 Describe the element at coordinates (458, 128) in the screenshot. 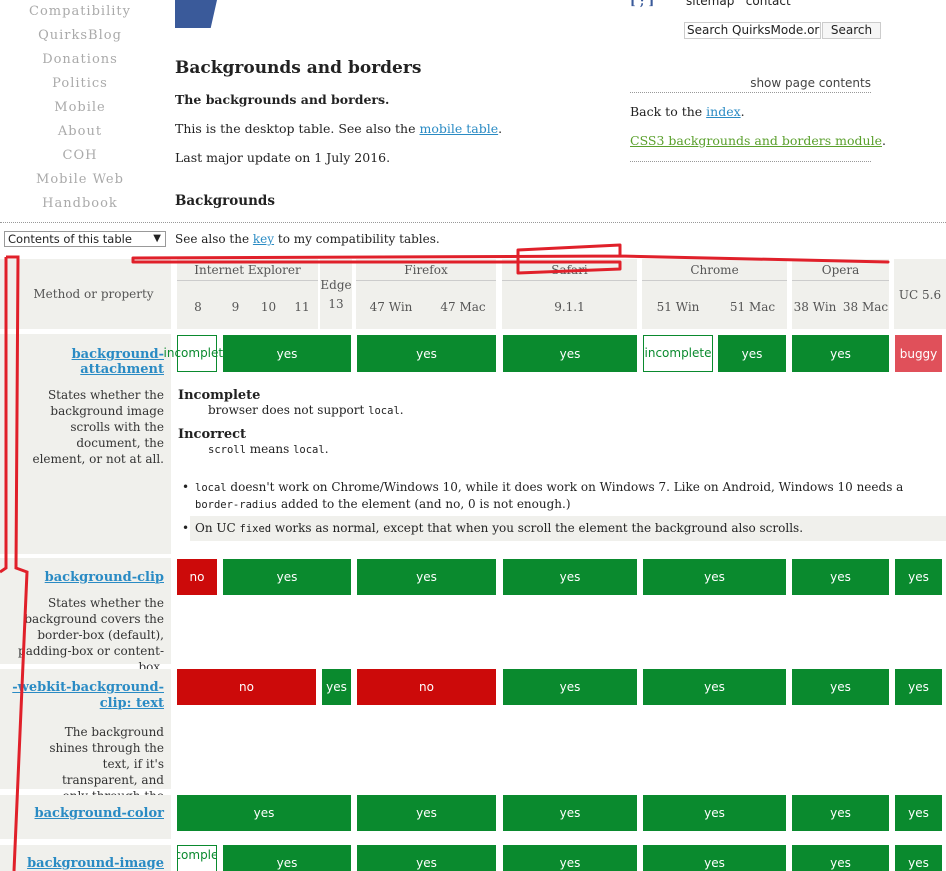

I see `mobile-table-link: mobile table` at that location.